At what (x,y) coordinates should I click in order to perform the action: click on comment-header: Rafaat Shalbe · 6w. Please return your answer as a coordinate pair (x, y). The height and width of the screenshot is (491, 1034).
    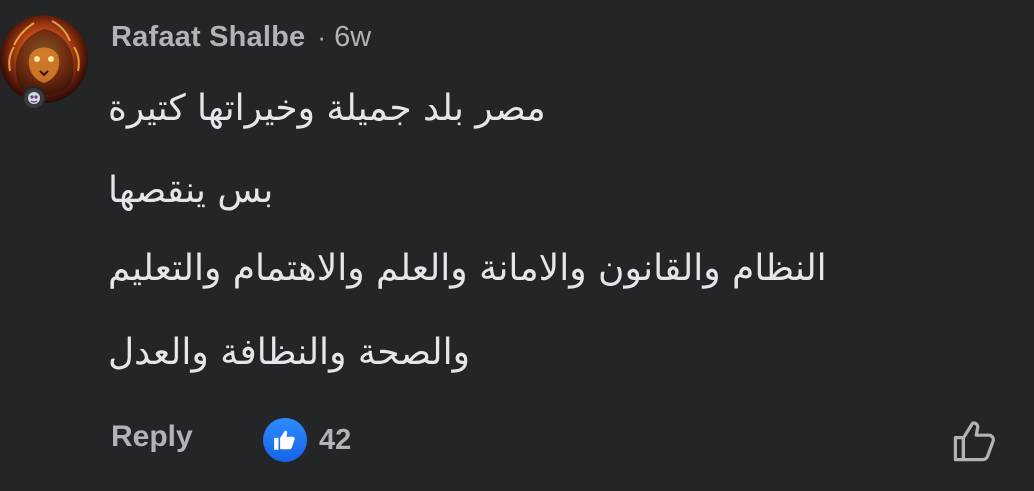
    Looking at the image, I should click on (241, 37).